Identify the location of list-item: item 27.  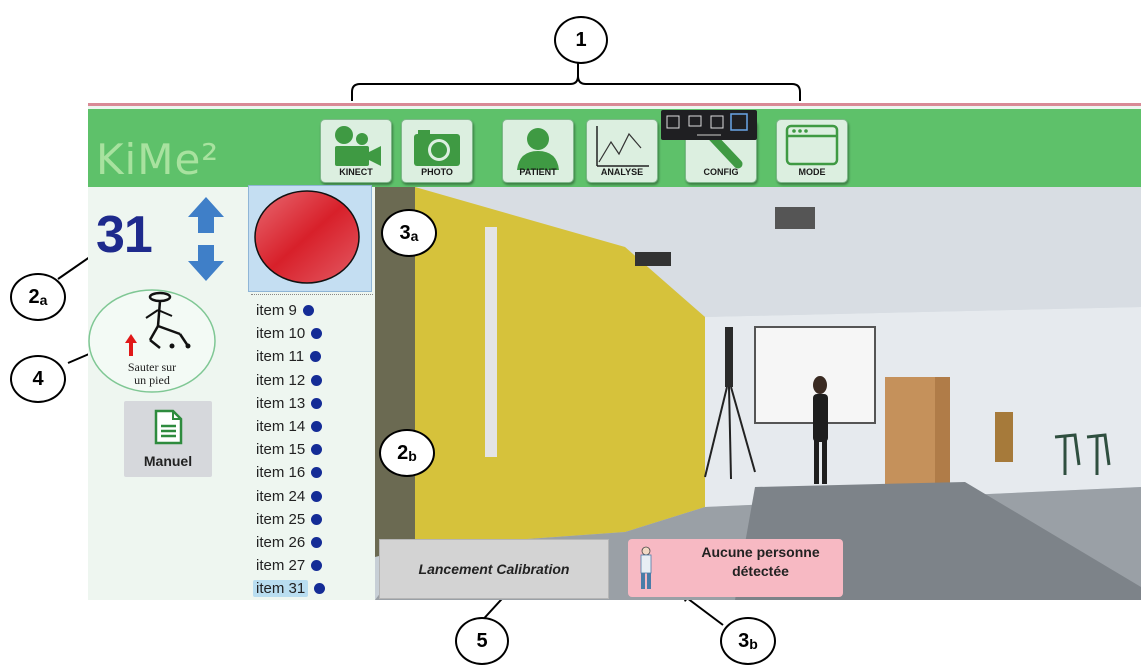
(315, 565).